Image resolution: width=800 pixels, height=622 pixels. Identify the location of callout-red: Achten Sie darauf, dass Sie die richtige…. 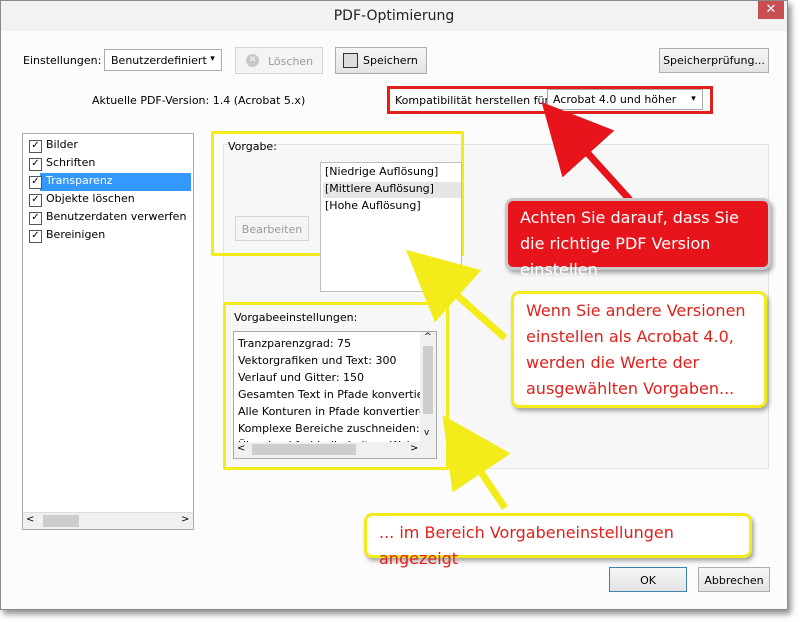
(638, 238).